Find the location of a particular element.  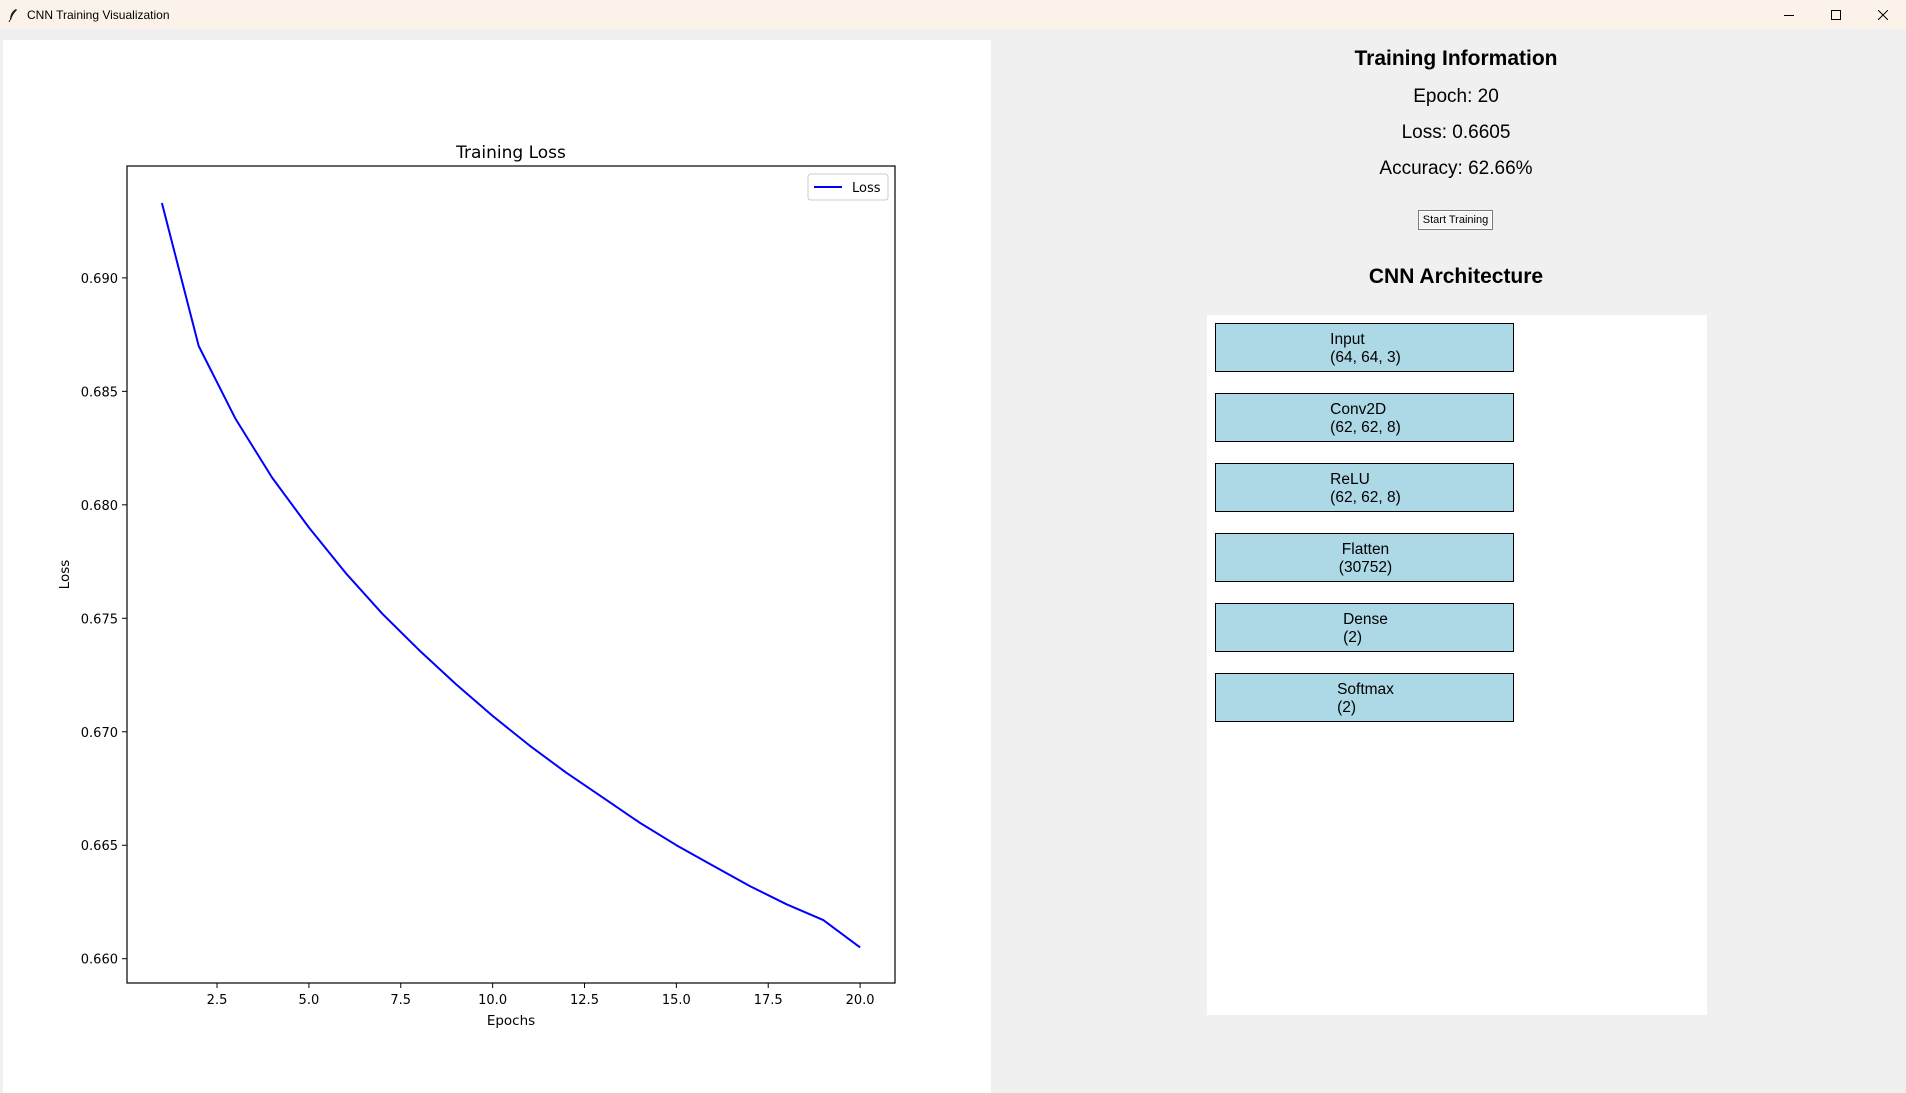

minimize-button is located at coordinates (1788, 14).